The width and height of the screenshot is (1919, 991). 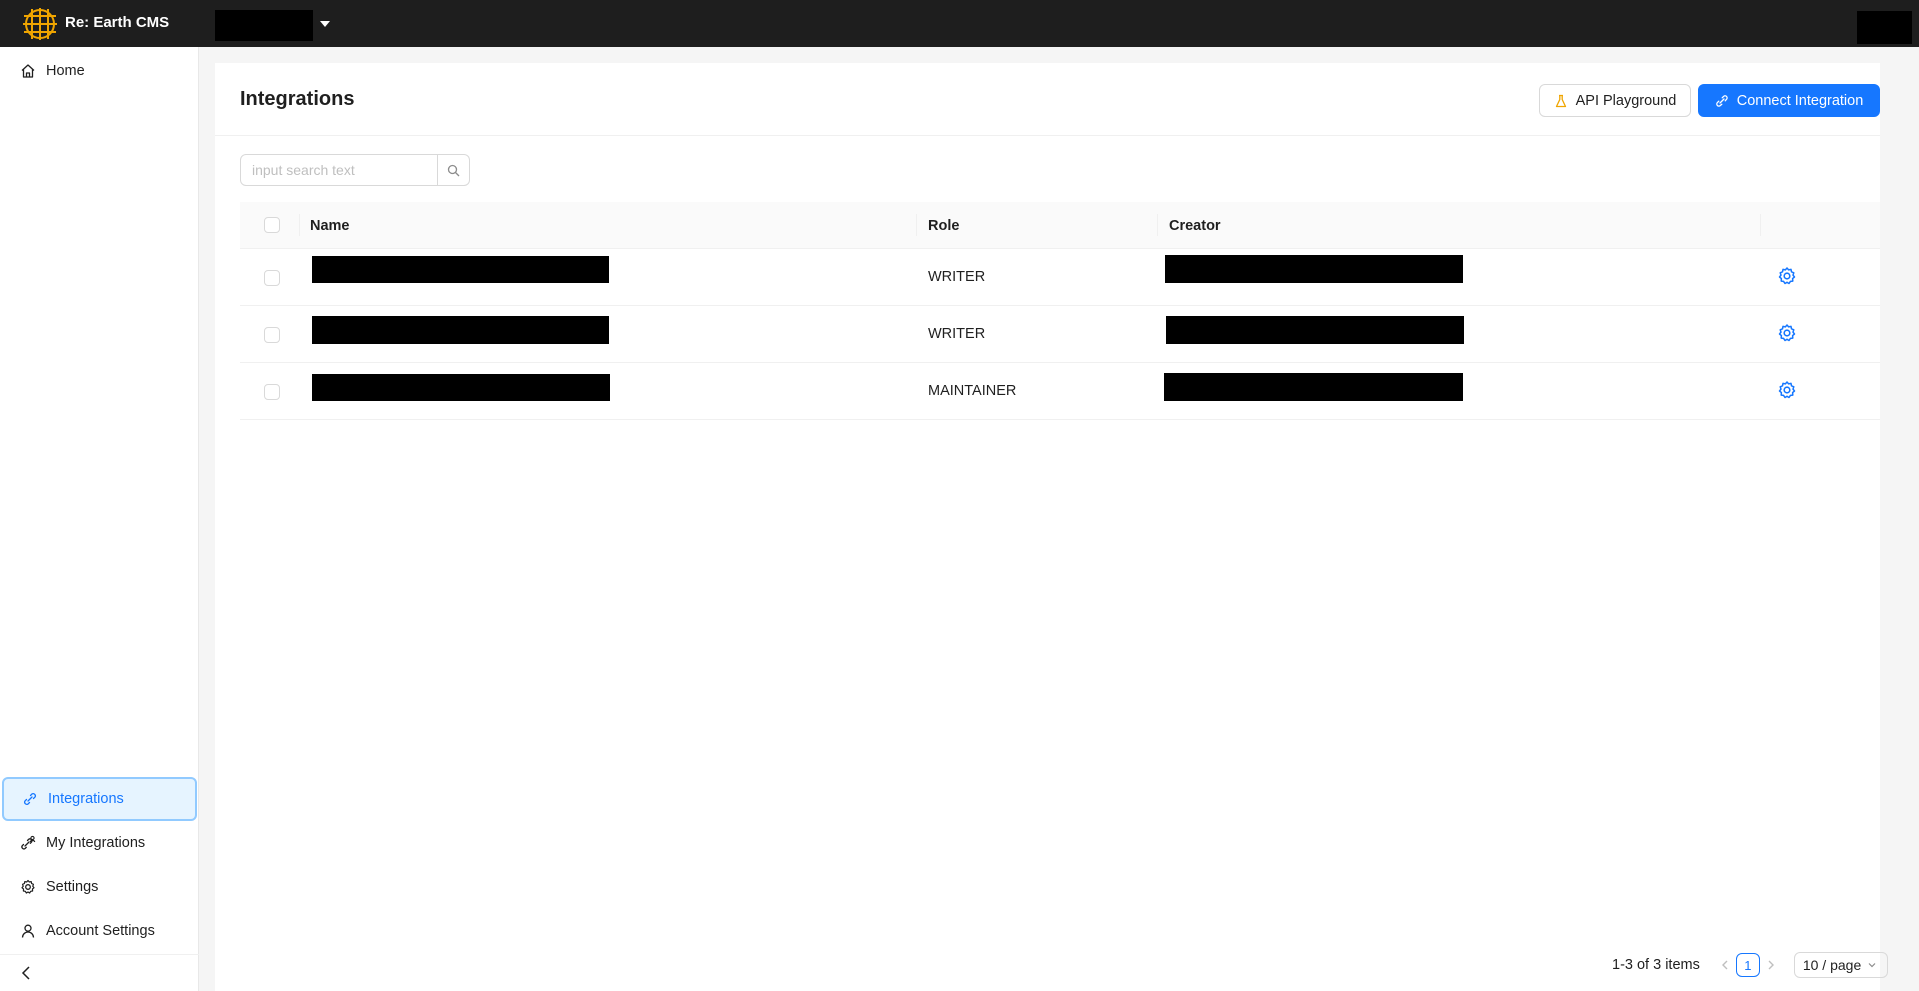 I want to click on sidebar-item-label: Integrations, so click(x=86, y=799).